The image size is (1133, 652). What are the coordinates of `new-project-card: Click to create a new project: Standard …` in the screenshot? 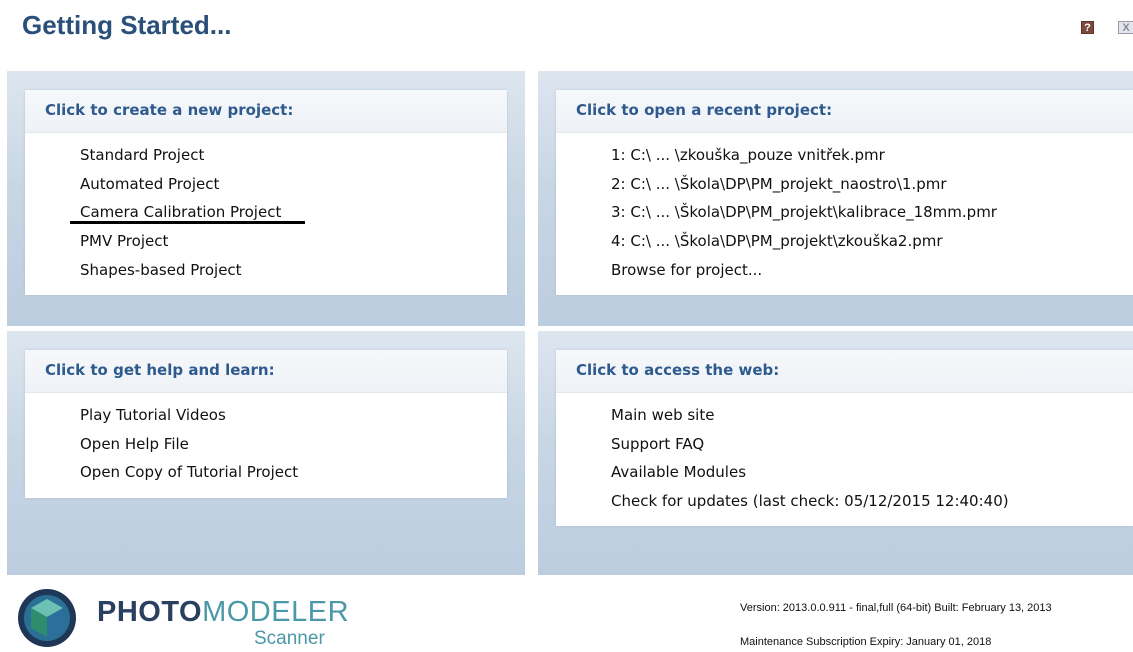 It's located at (266, 192).